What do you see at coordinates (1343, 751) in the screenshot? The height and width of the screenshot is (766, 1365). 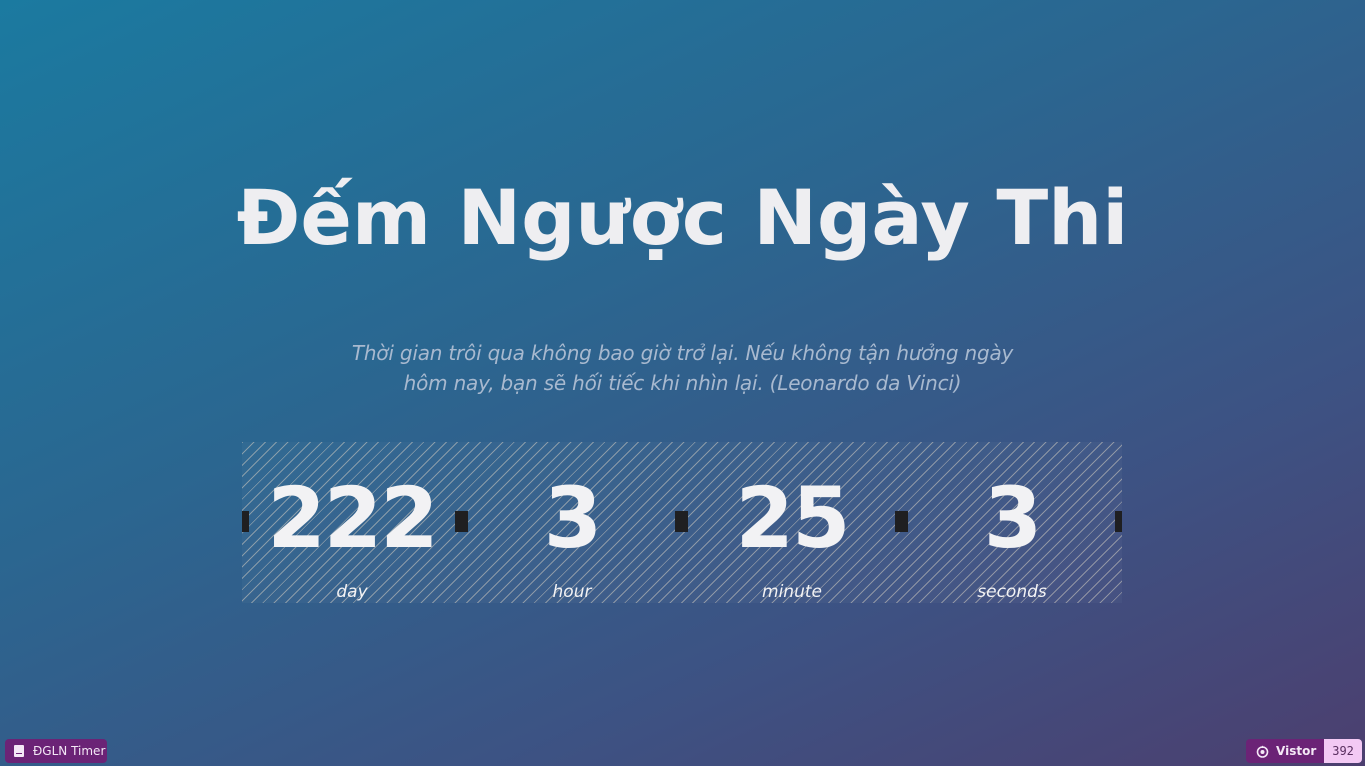 I see `visitor-count: 392` at bounding box center [1343, 751].